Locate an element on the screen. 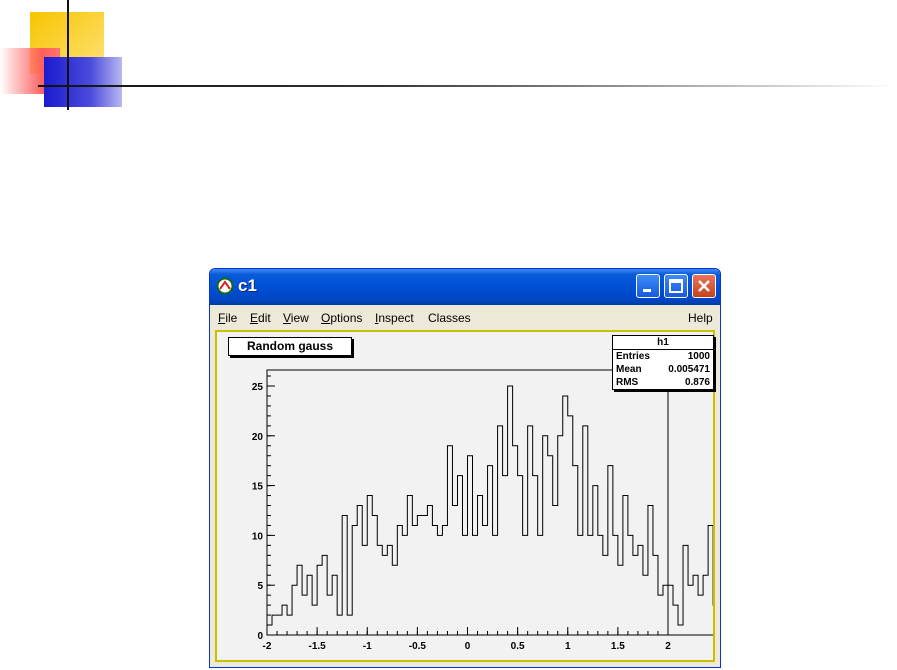 This screenshot has width=897, height=670. y-tick-label: 15 is located at coordinates (258, 487).